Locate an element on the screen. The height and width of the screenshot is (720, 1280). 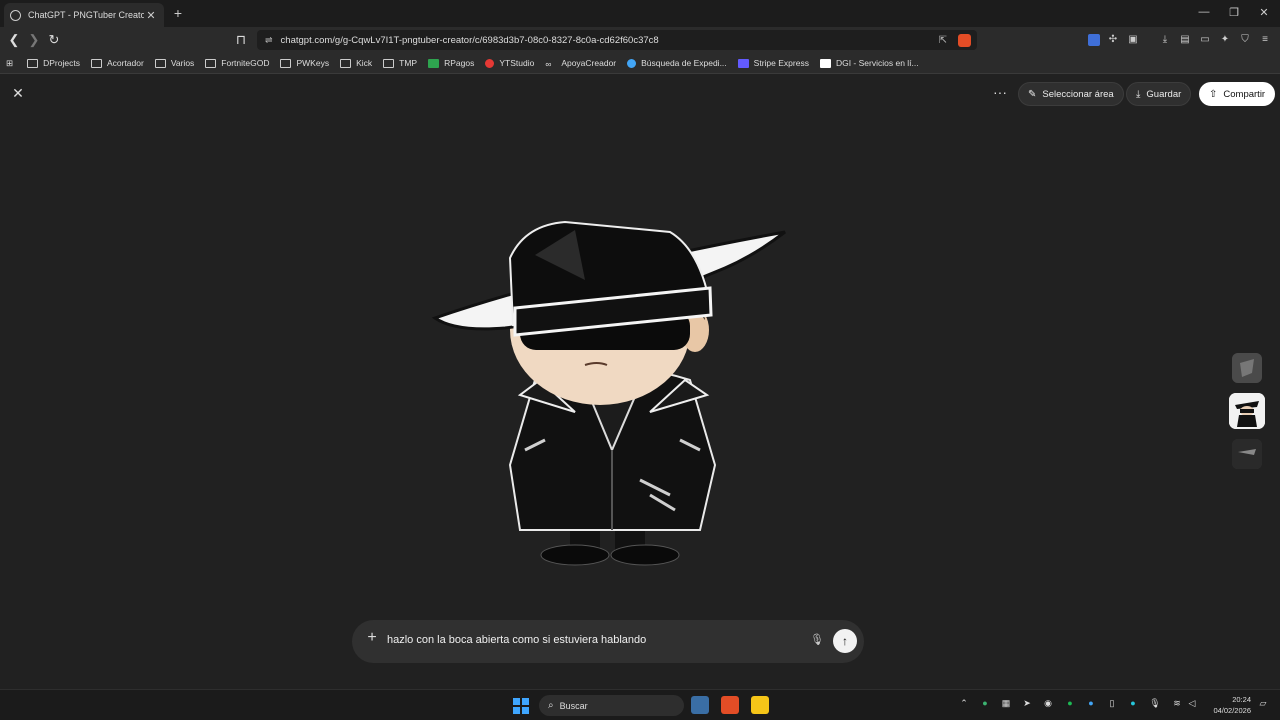
bookmark-label: PWKeys is located at coordinates (313, 63).